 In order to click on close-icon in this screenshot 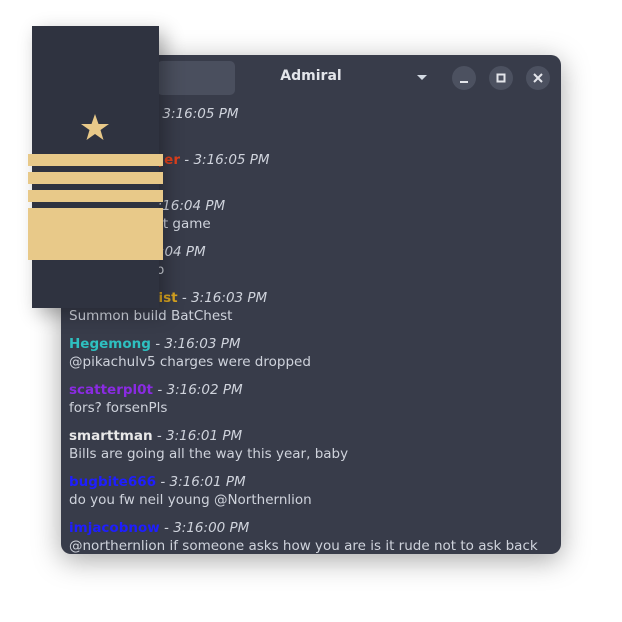, I will do `click(538, 78)`.